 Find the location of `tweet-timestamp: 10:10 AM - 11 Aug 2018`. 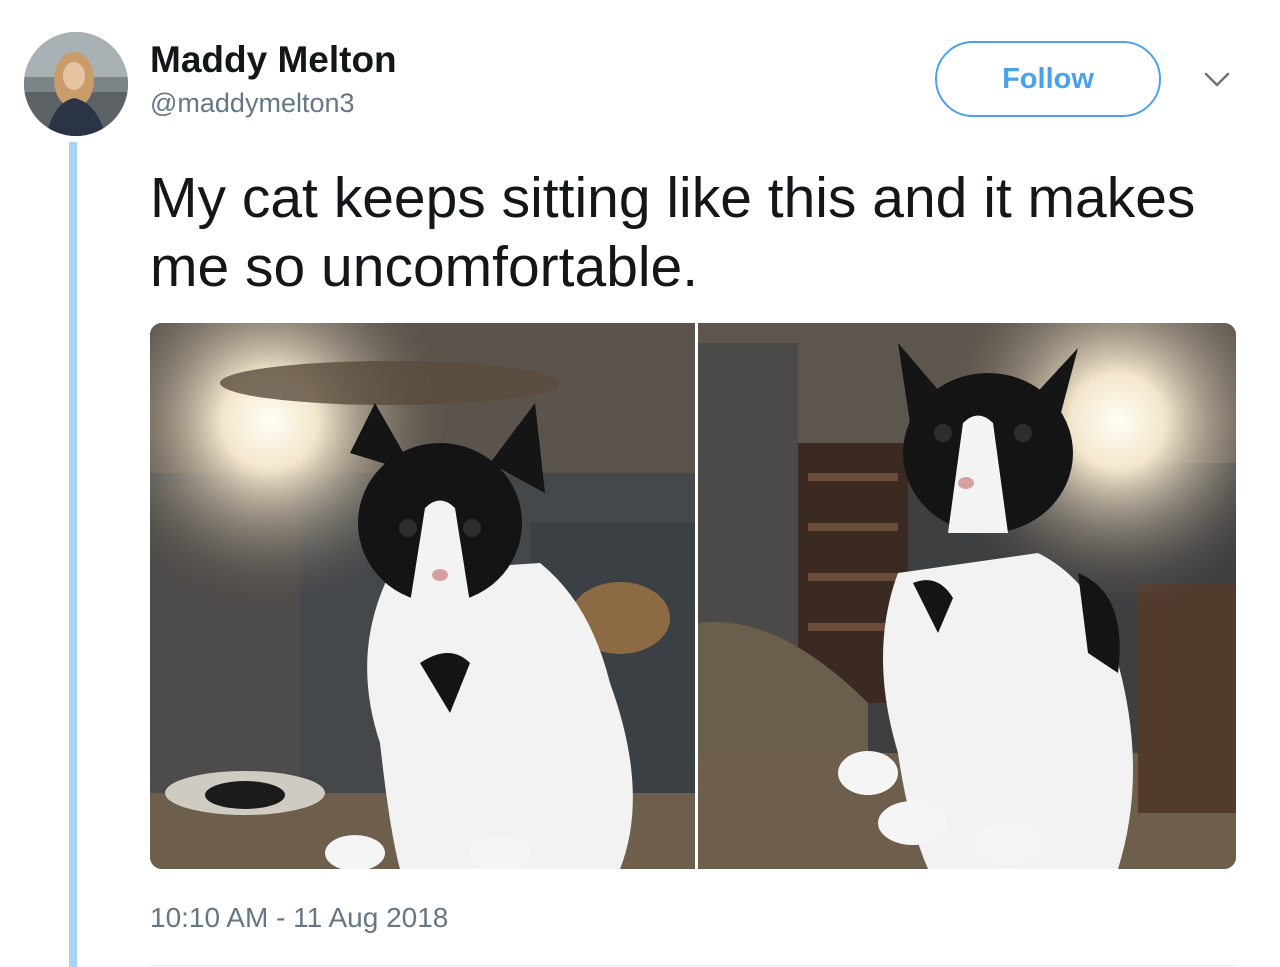

tweet-timestamp: 10:10 AM - 11 Aug 2018 is located at coordinates (299, 918).